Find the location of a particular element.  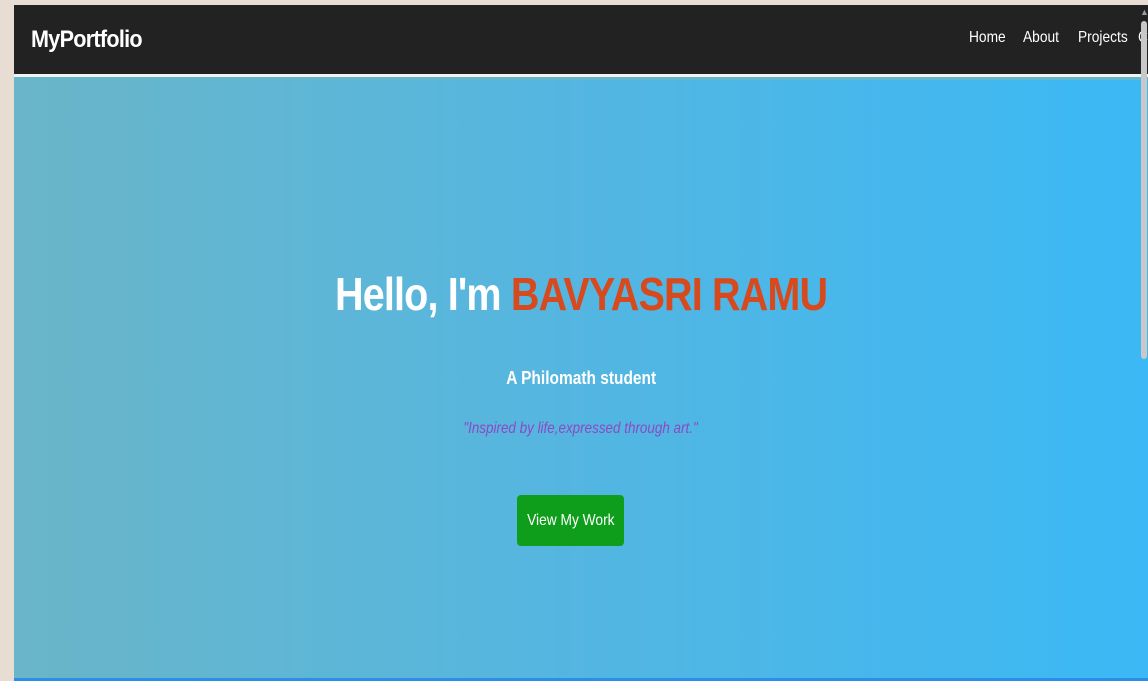

vertical-scrollbar: ▲ is located at coordinates (1144, 343).